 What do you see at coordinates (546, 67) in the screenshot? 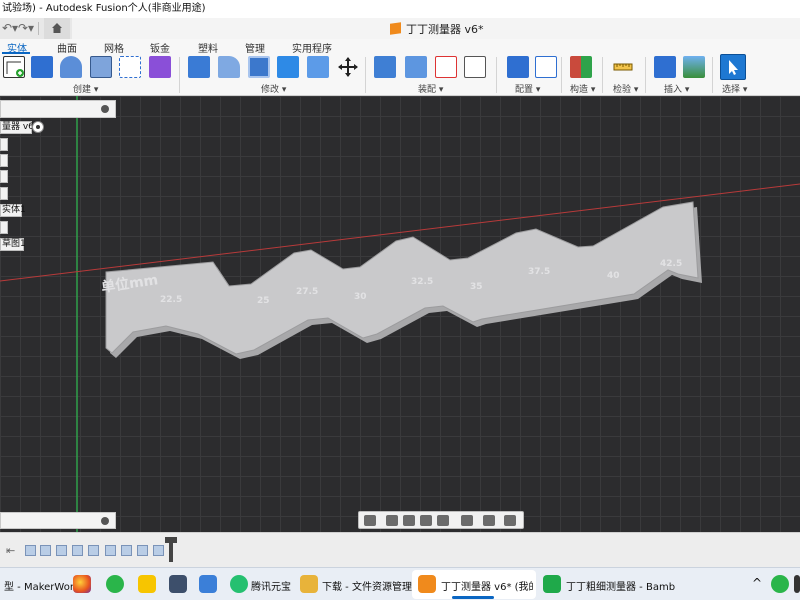
I see `configuration-table-icon` at bounding box center [546, 67].